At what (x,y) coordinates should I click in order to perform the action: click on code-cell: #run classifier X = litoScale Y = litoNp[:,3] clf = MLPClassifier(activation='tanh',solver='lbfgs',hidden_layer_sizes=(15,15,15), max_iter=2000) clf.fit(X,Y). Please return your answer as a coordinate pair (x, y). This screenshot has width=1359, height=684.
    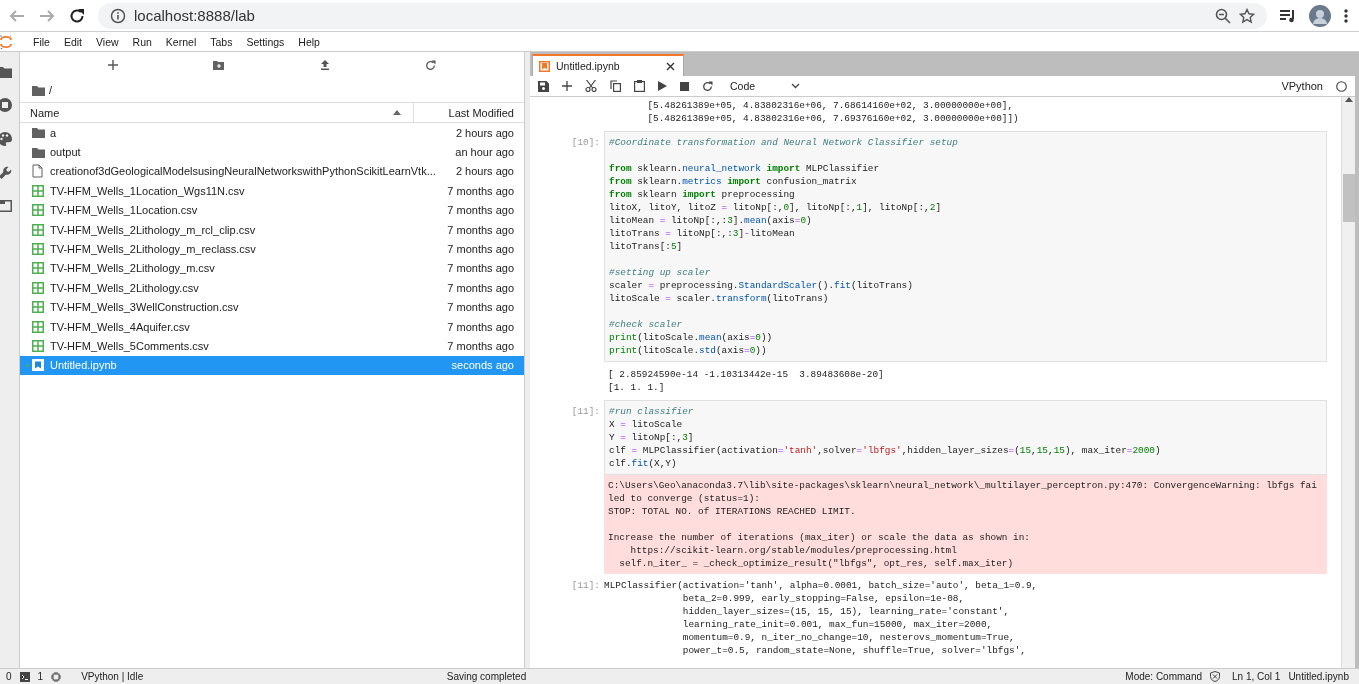
    Looking at the image, I should click on (965, 437).